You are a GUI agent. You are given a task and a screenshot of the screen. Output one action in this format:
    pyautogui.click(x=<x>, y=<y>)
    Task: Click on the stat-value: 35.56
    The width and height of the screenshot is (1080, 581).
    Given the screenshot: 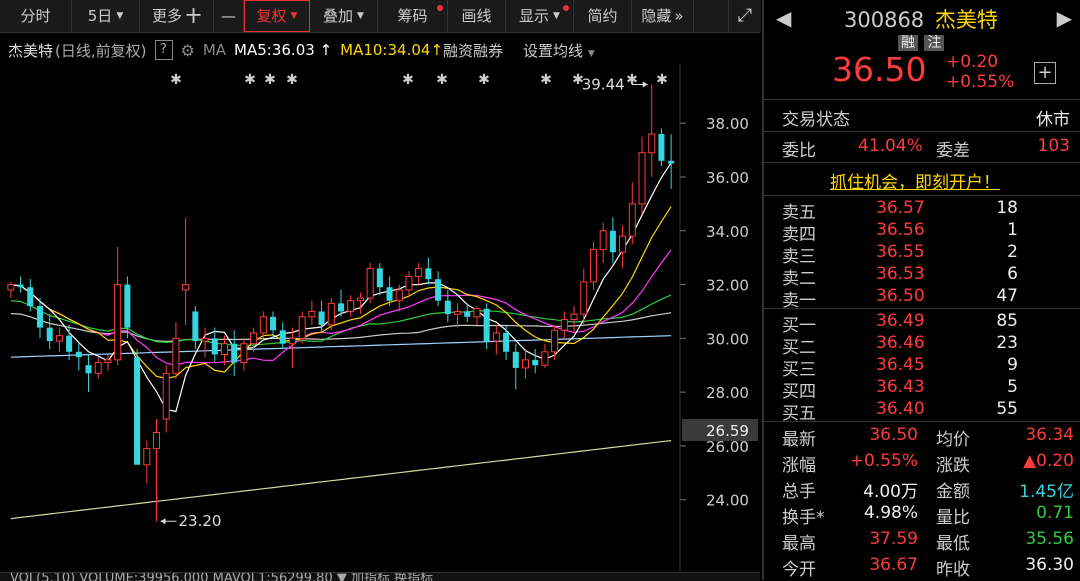 What is the action you would take?
    pyautogui.click(x=1049, y=539)
    